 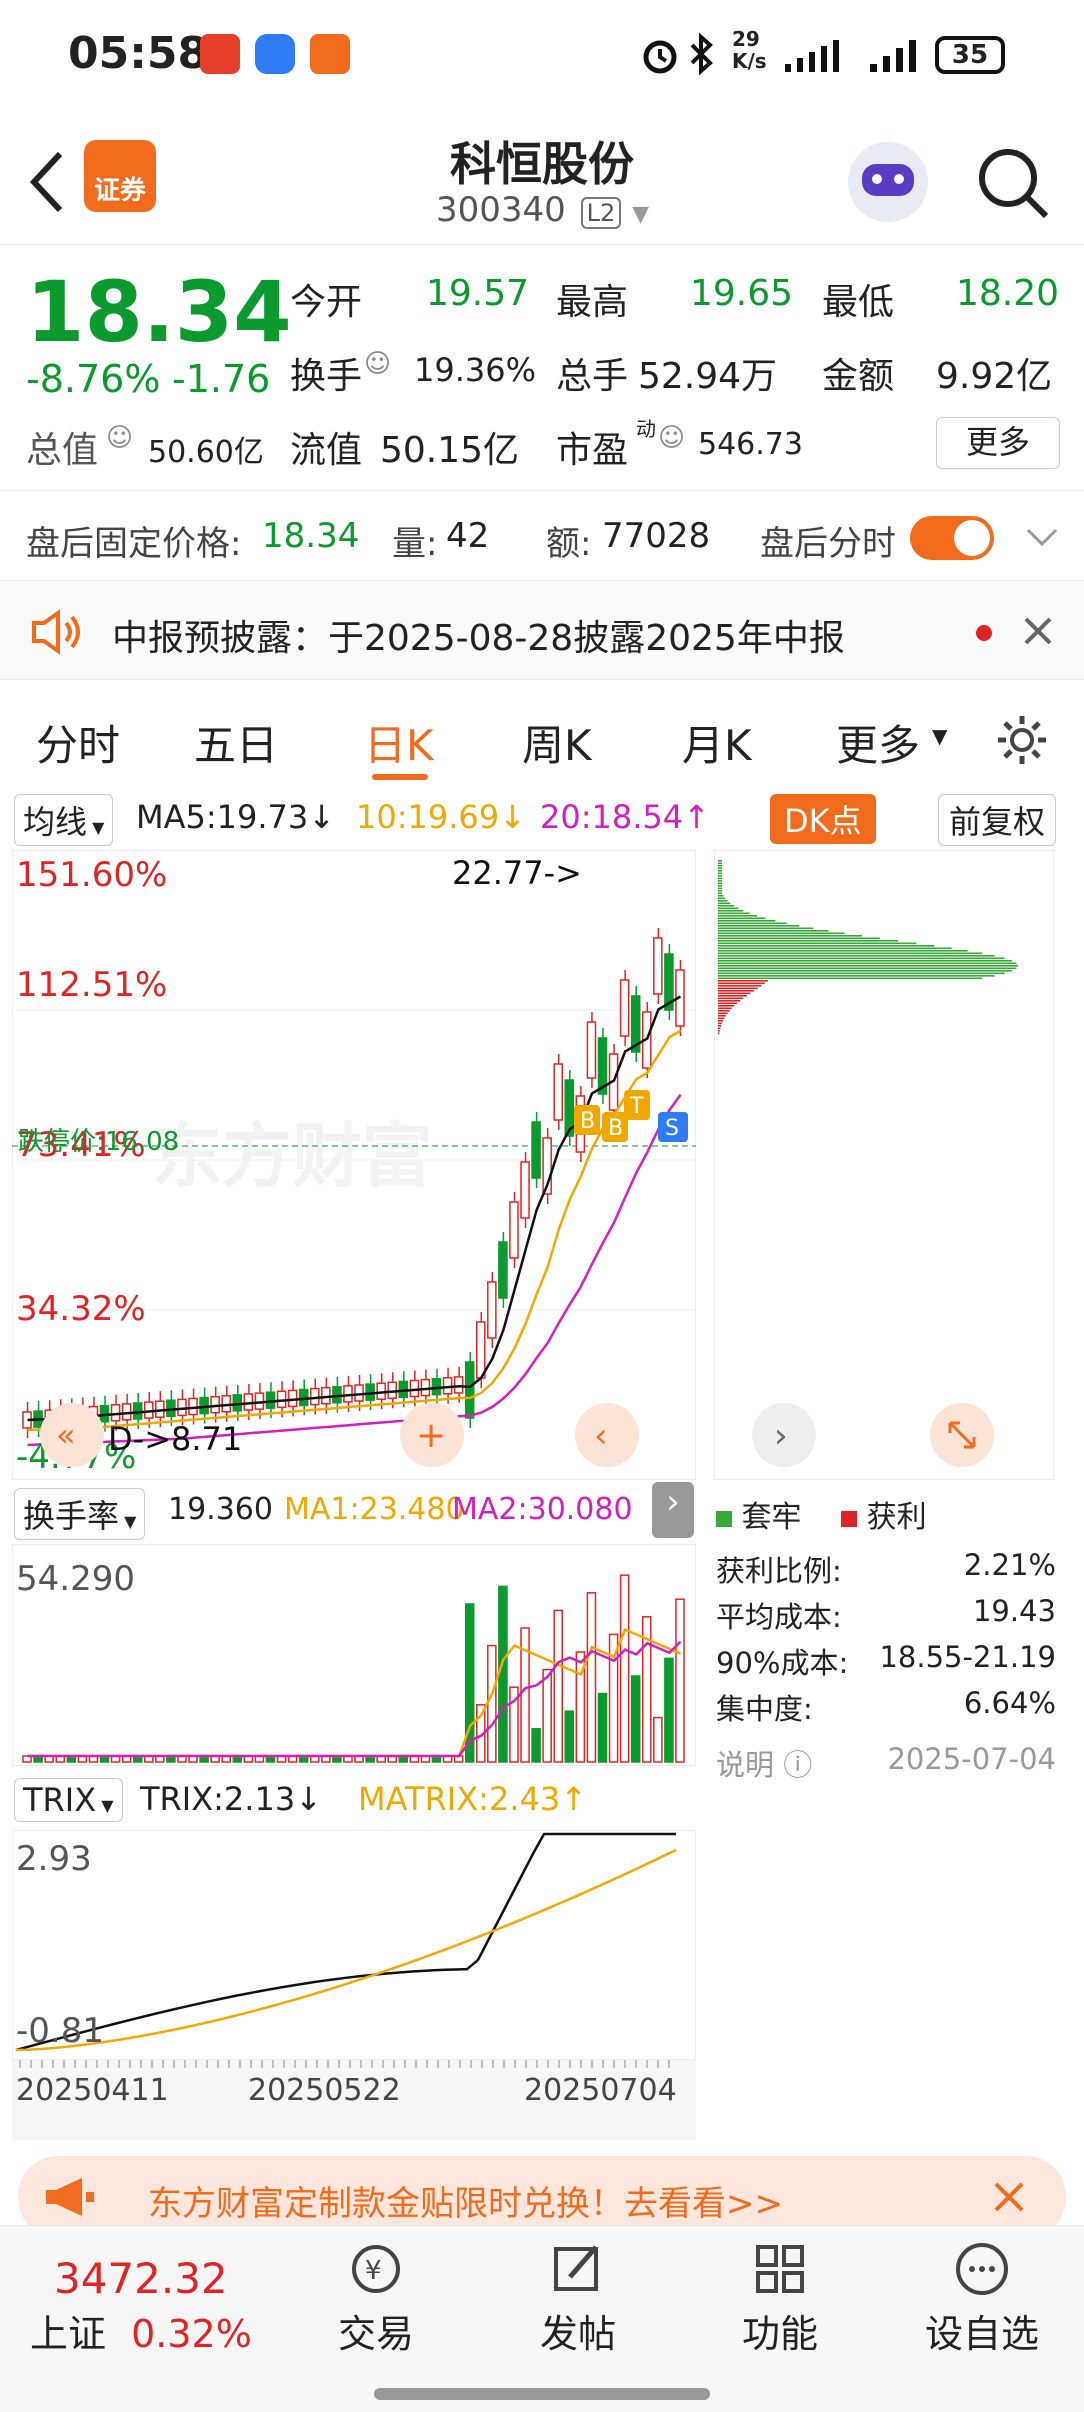 What do you see at coordinates (160, 2306) in the screenshot?
I see `index-widget: 3472.32 上证 0.32%` at bounding box center [160, 2306].